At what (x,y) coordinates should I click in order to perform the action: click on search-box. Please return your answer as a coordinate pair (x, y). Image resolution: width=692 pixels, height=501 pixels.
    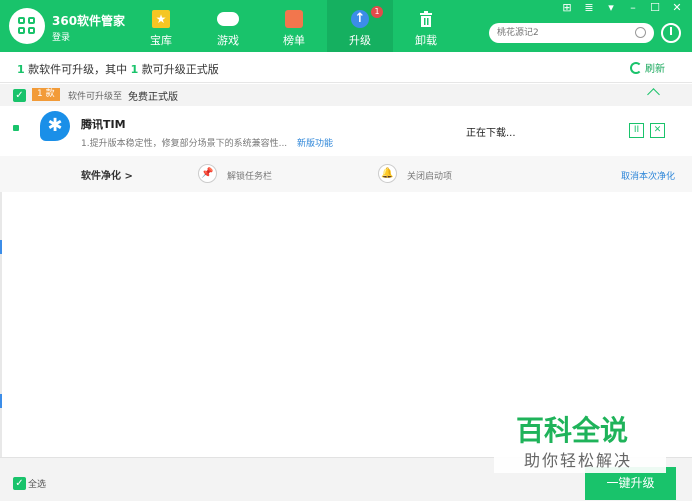
    Looking at the image, I should click on (571, 33).